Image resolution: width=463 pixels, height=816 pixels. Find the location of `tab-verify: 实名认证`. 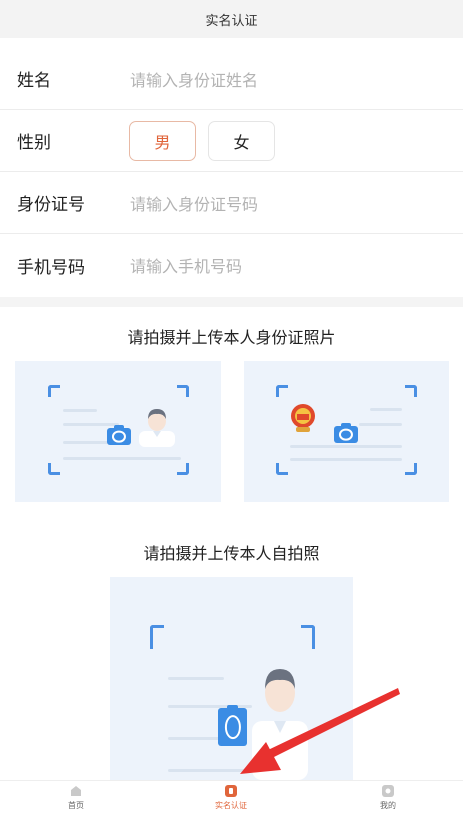

tab-verify: 实名认证 is located at coordinates (231, 797).